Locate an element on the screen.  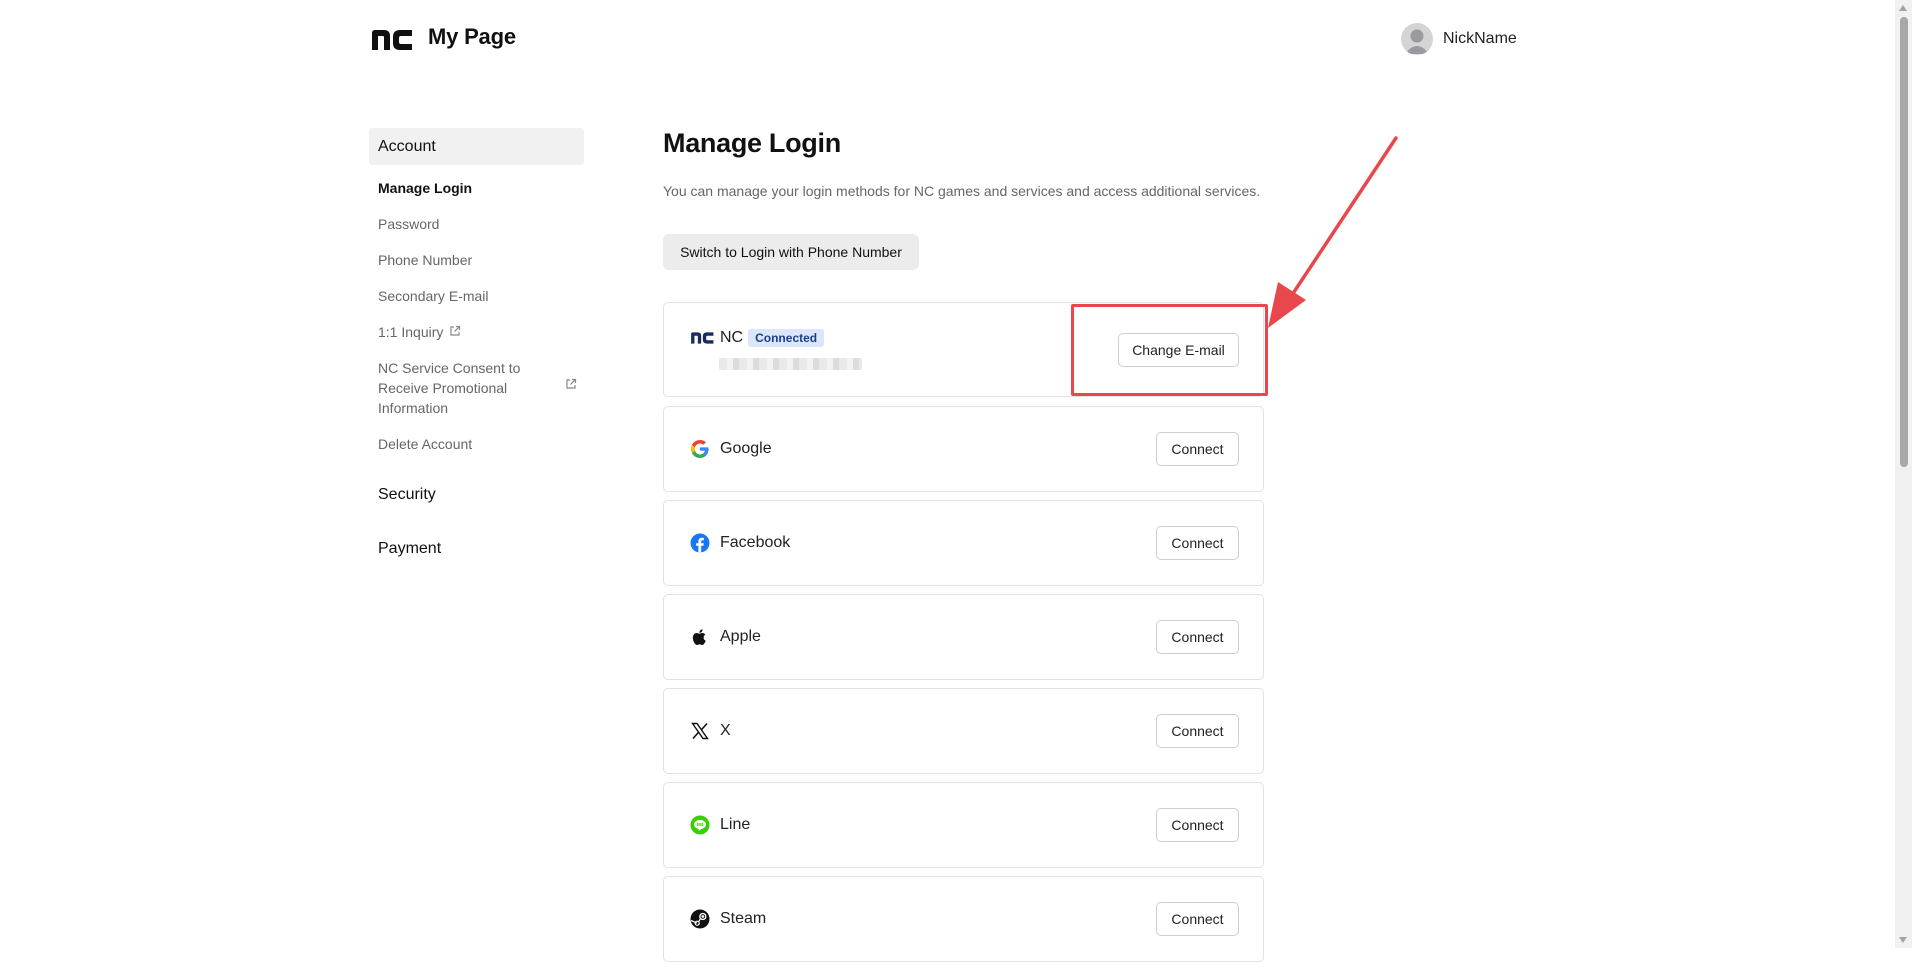
sidebar-item-phone-number: Phone Number is located at coordinates (476, 263).